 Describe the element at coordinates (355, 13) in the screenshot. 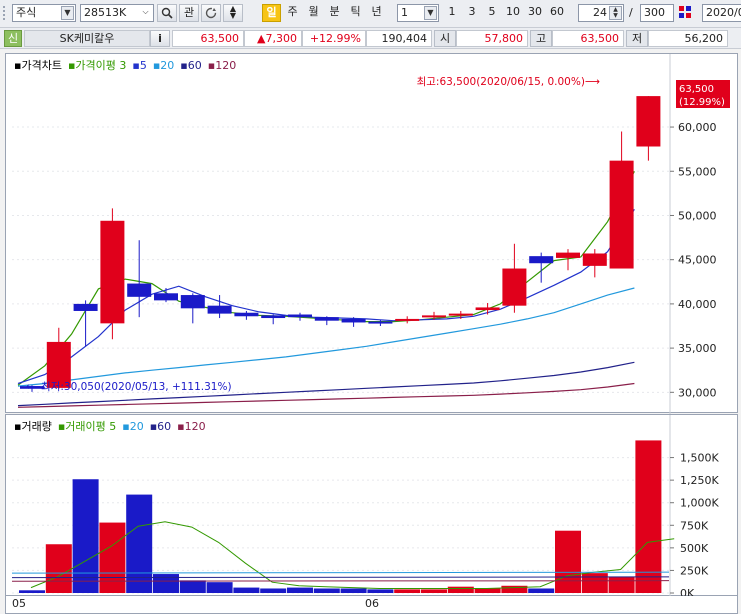

I see `tab-tick: 틱` at that location.